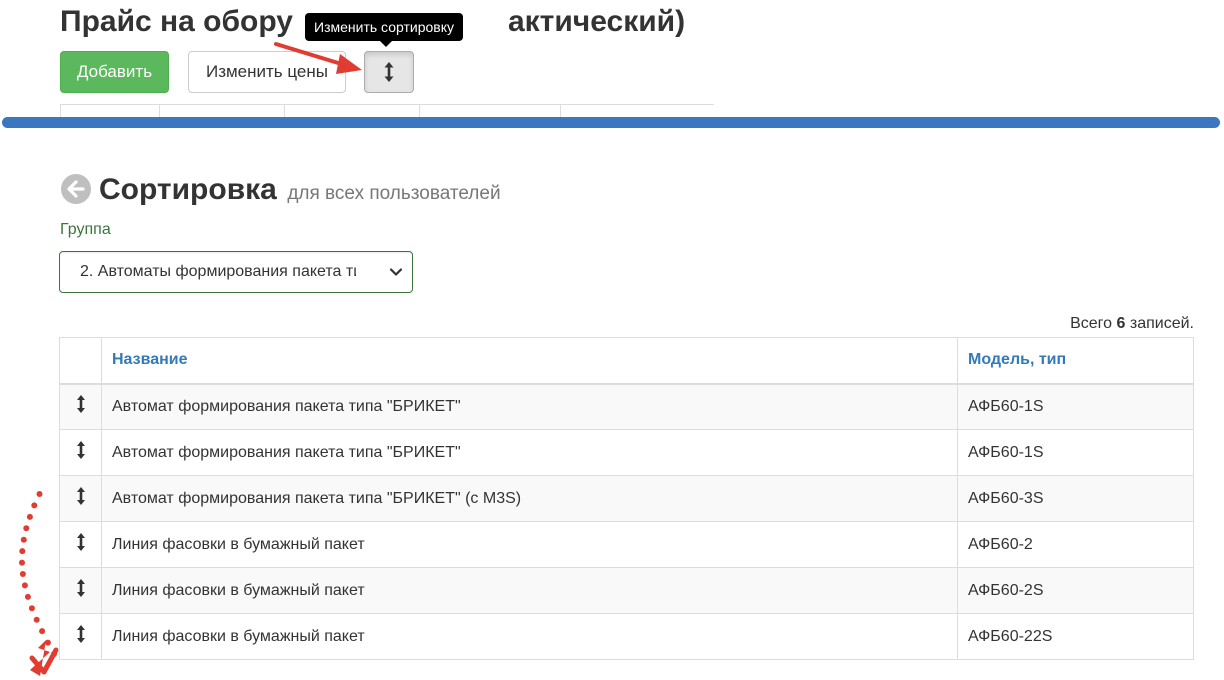 The width and height of the screenshot is (1224, 680). Describe the element at coordinates (1132, 323) in the screenshot. I see `records-count: Всего 6 записей.` at that location.